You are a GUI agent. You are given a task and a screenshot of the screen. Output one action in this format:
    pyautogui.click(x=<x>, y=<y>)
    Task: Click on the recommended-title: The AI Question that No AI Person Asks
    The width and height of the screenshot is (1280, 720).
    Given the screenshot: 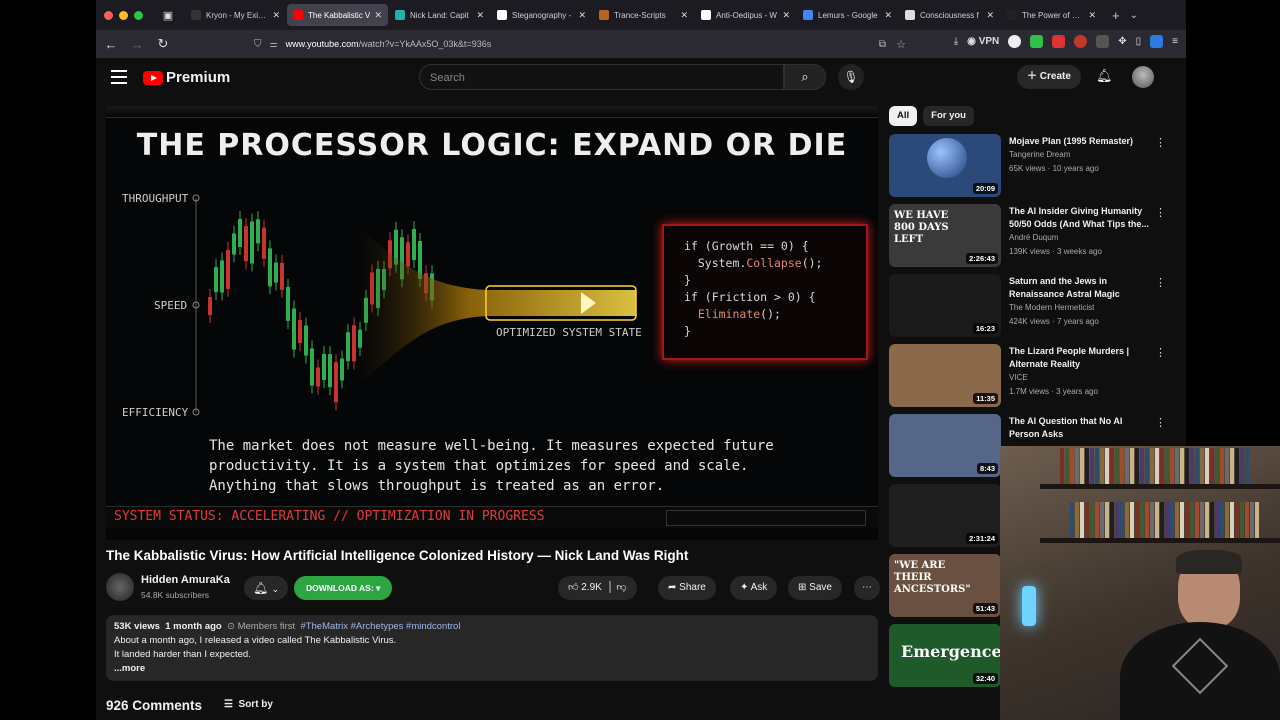 What is the action you would take?
    pyautogui.click(x=1080, y=428)
    